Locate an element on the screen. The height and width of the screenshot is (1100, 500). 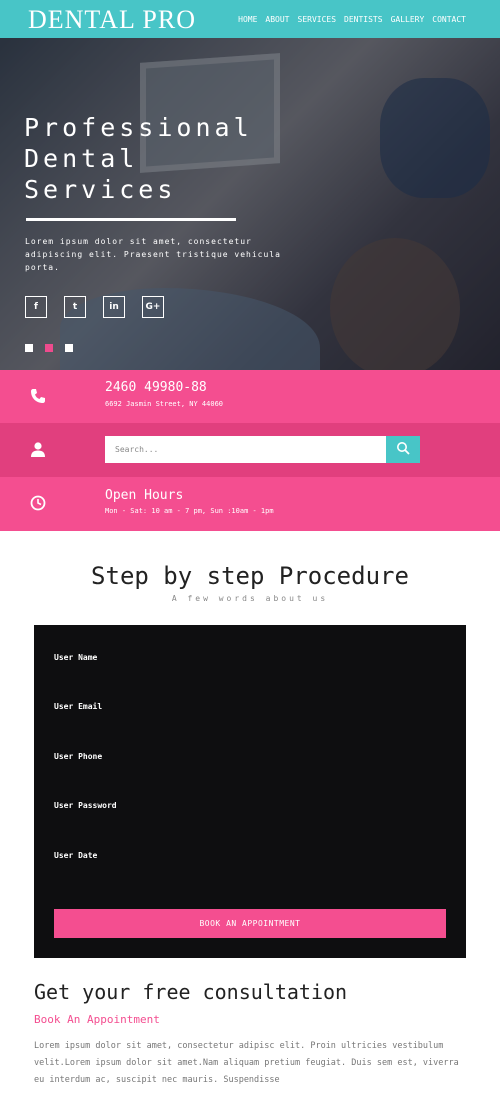
search-icon is located at coordinates (403, 449).